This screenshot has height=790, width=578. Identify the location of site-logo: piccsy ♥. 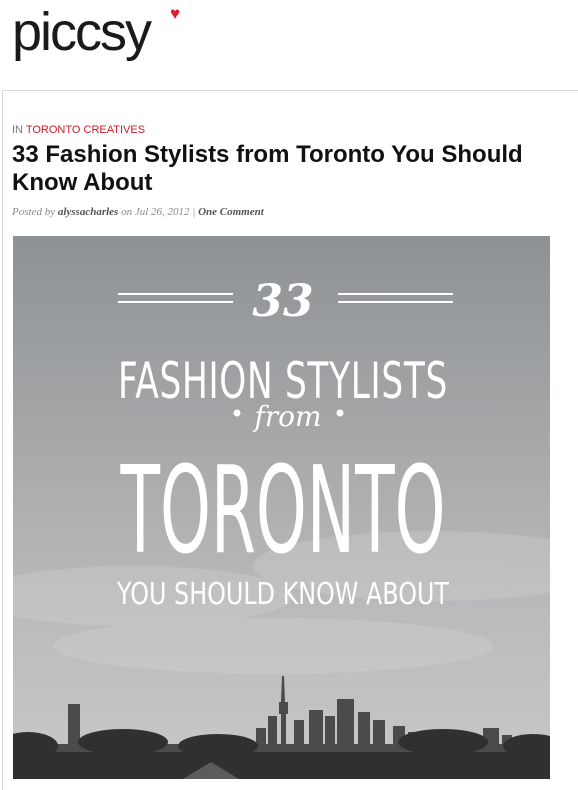
(96, 32).